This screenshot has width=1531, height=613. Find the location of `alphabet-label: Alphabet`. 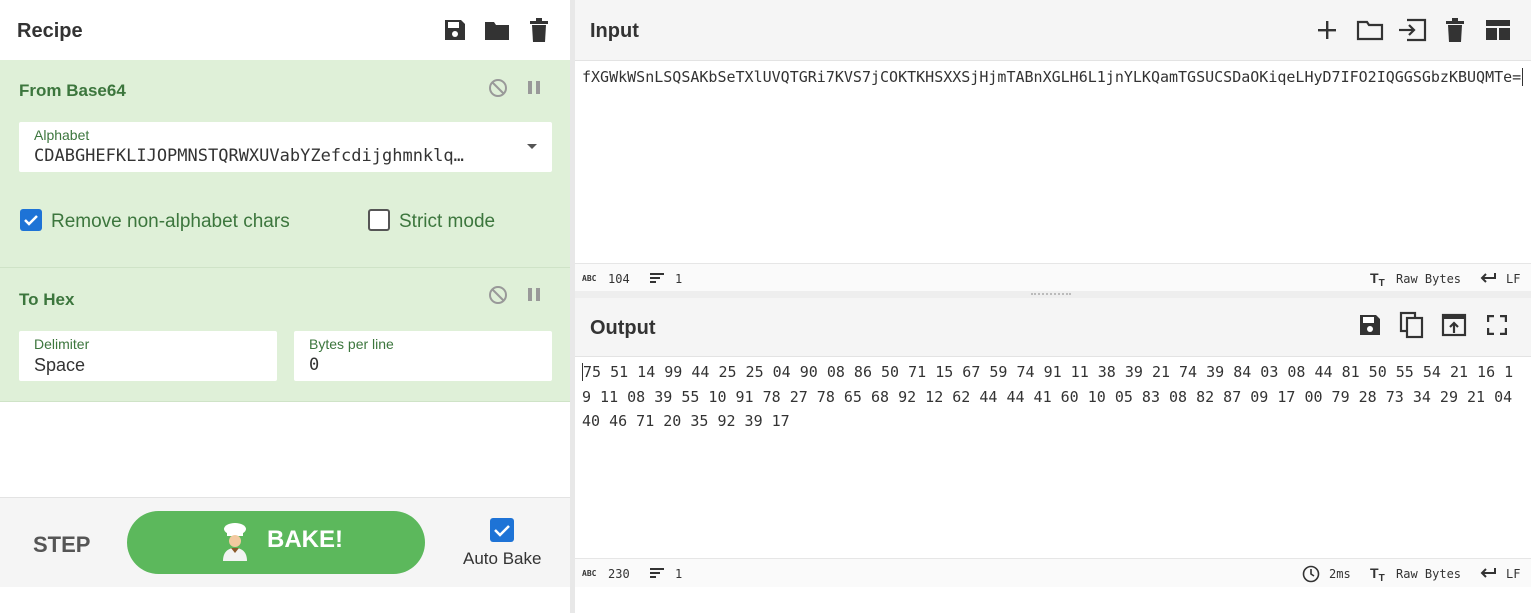

alphabet-label: Alphabet is located at coordinates (62, 135).